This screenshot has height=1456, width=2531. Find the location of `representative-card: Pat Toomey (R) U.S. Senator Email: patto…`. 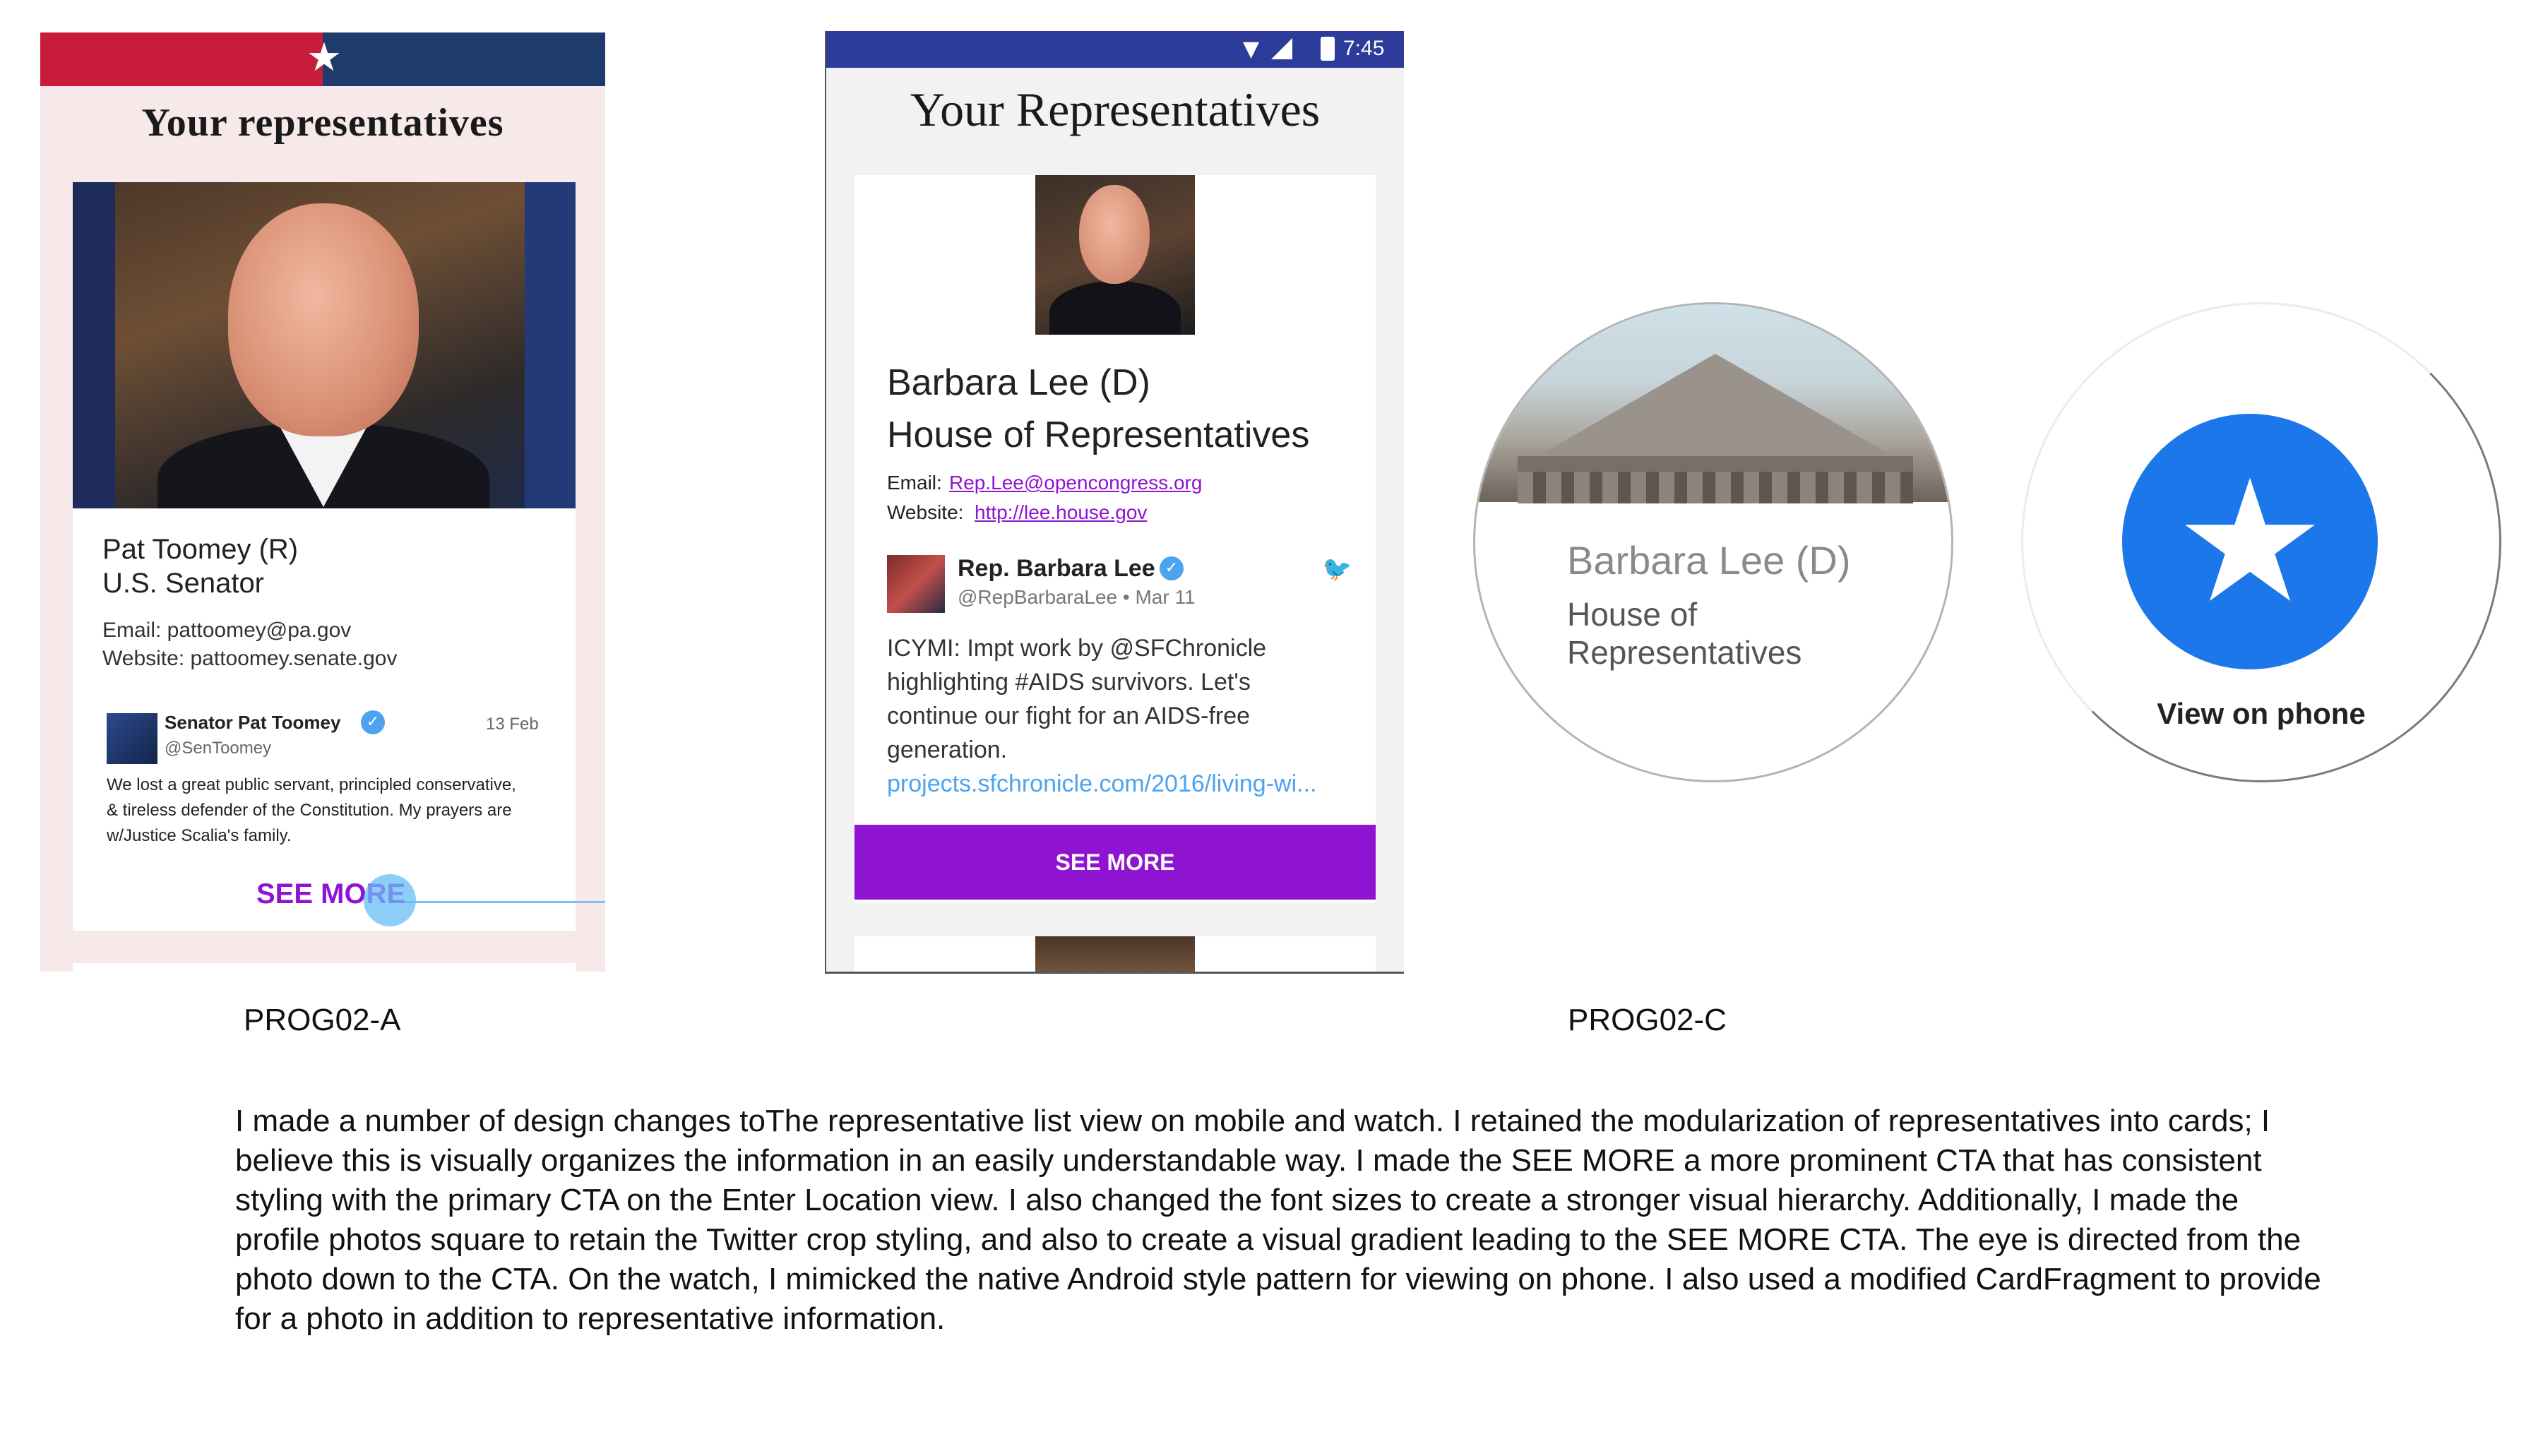

representative-card: Pat Toomey (R) U.S. Senator Email: patto… is located at coordinates (339, 556).